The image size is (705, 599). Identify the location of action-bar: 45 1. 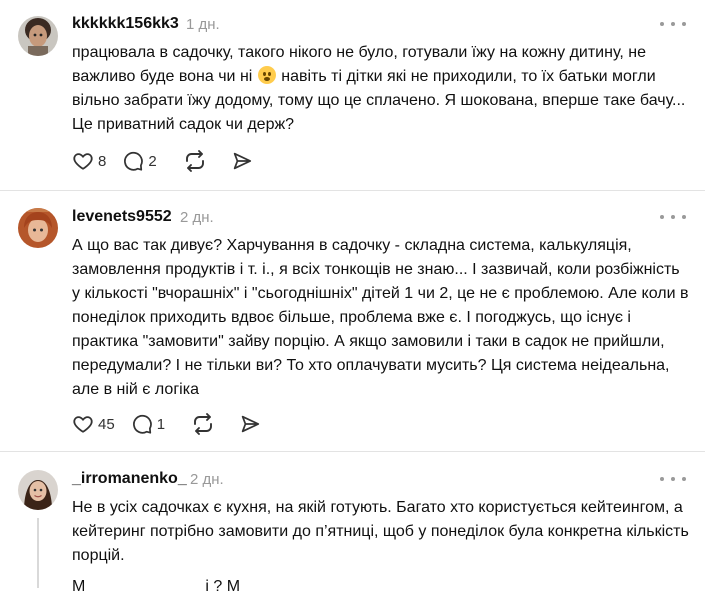
(174, 424).